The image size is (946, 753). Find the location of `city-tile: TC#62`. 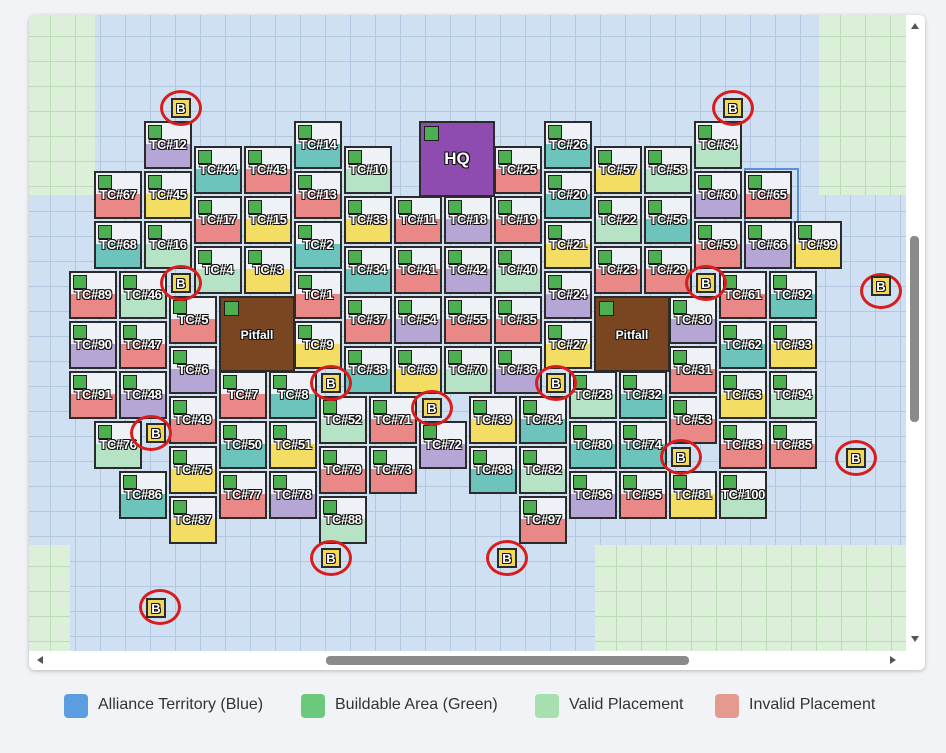

city-tile: TC#62 is located at coordinates (743, 345).